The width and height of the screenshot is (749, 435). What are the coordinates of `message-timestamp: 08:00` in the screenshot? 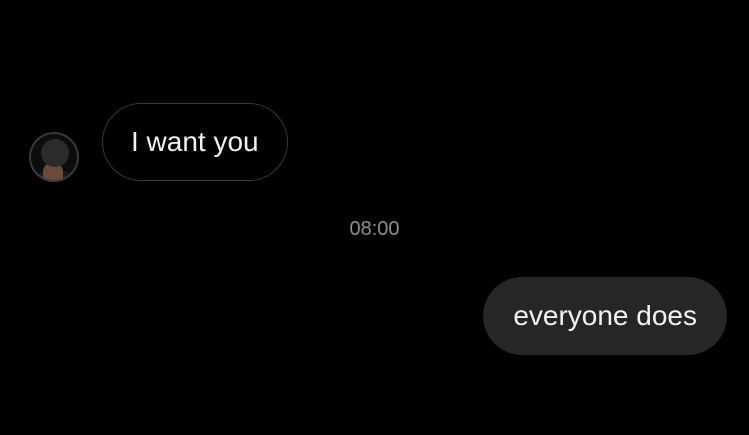 It's located at (374, 229).